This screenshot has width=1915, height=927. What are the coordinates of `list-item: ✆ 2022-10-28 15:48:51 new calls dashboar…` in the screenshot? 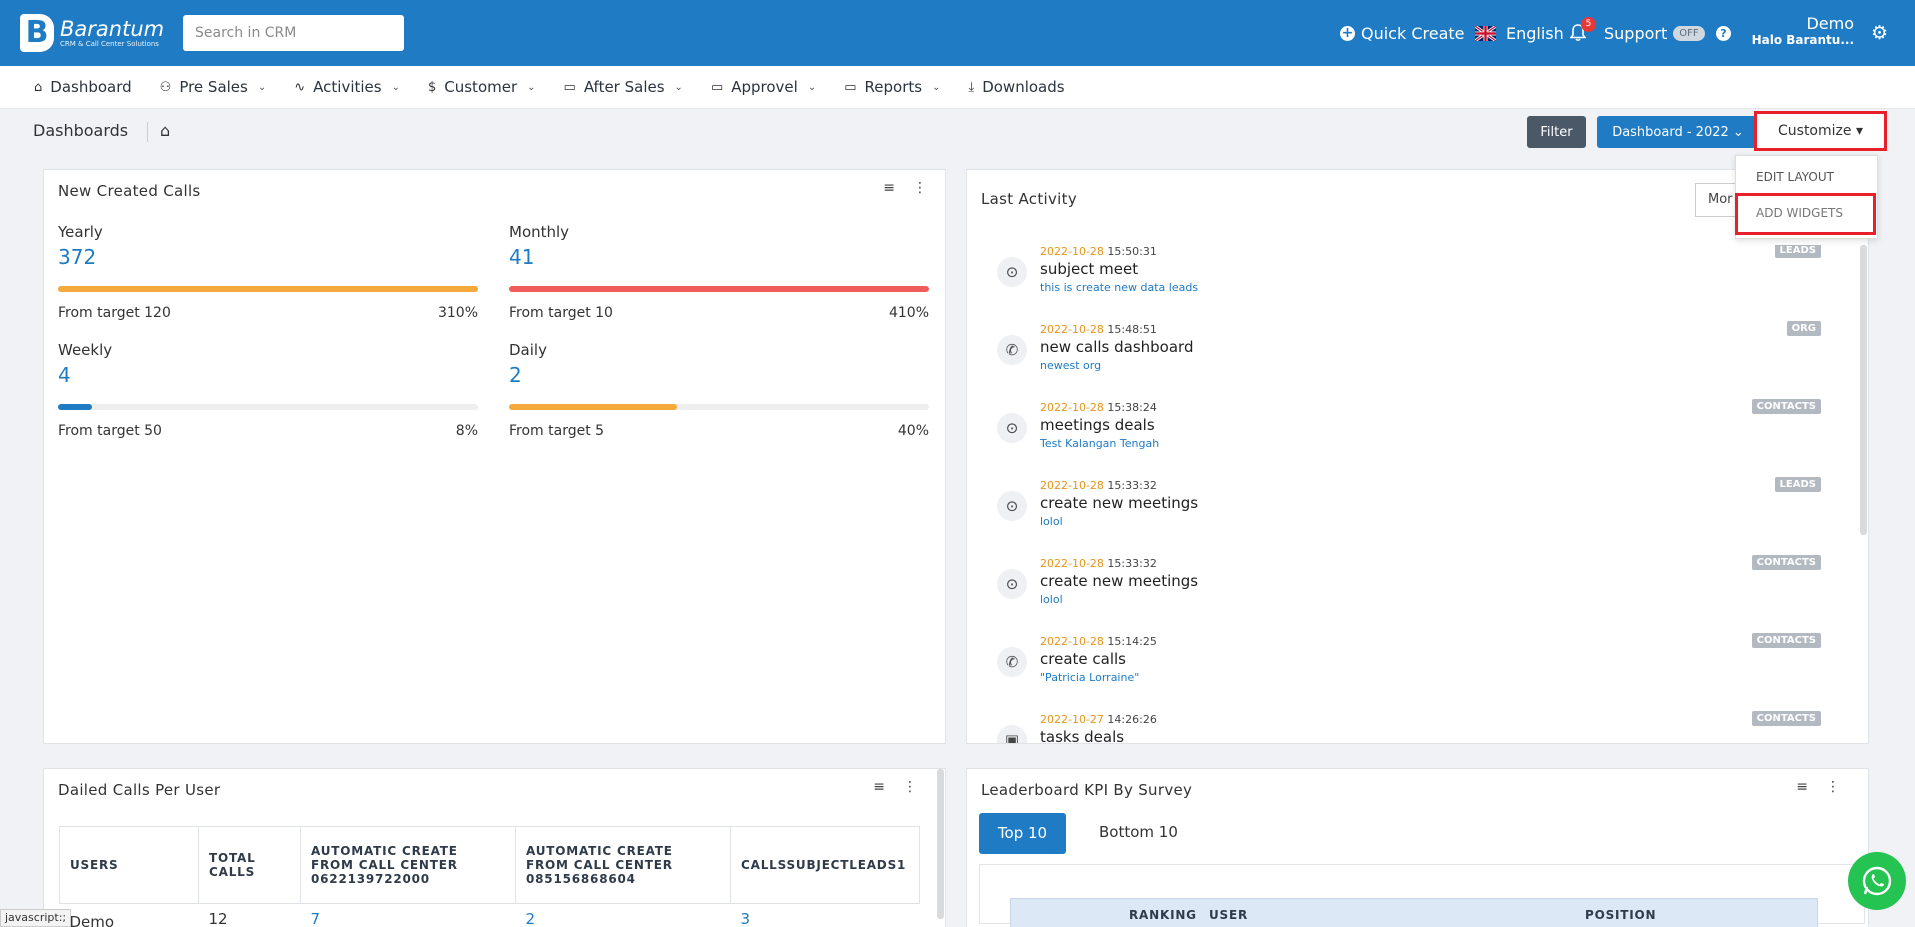 It's located at (1407, 361).